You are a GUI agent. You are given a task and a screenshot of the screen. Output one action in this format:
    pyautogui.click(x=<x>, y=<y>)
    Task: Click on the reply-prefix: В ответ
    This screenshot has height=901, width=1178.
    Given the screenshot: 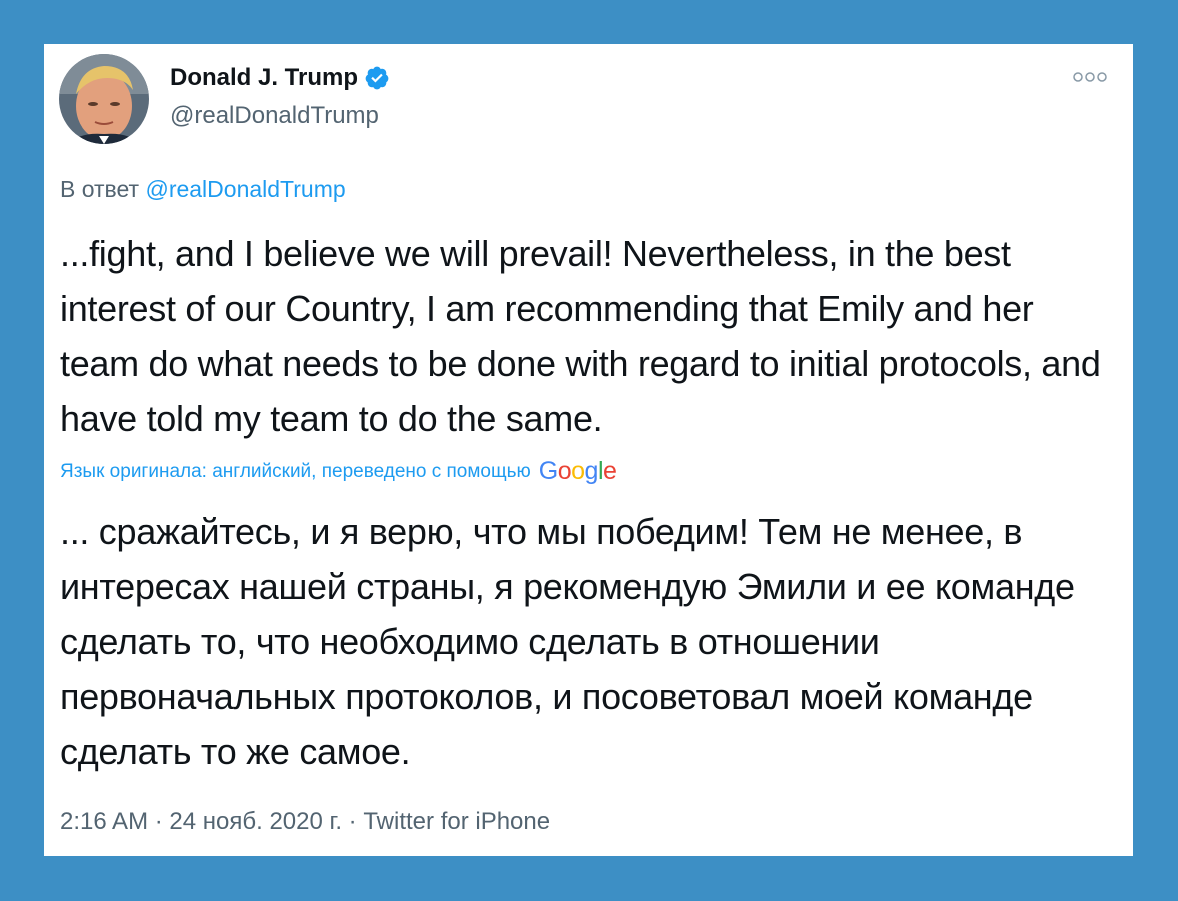 What is the action you would take?
    pyautogui.click(x=100, y=189)
    